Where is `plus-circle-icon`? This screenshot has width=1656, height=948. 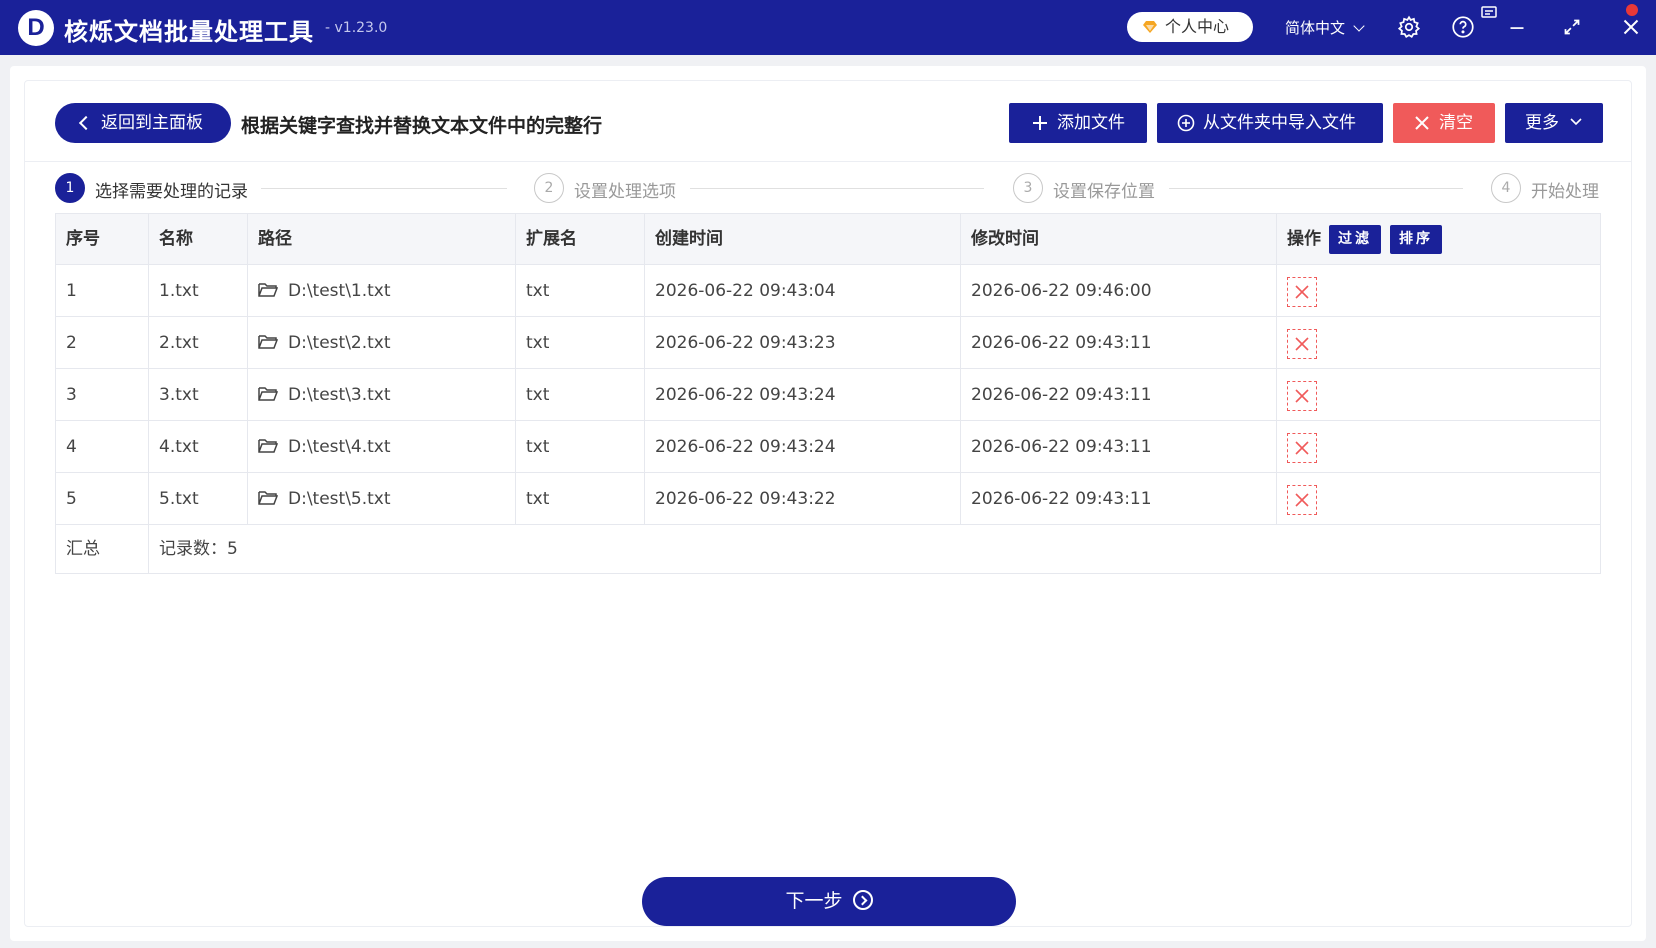 plus-circle-icon is located at coordinates (1186, 123).